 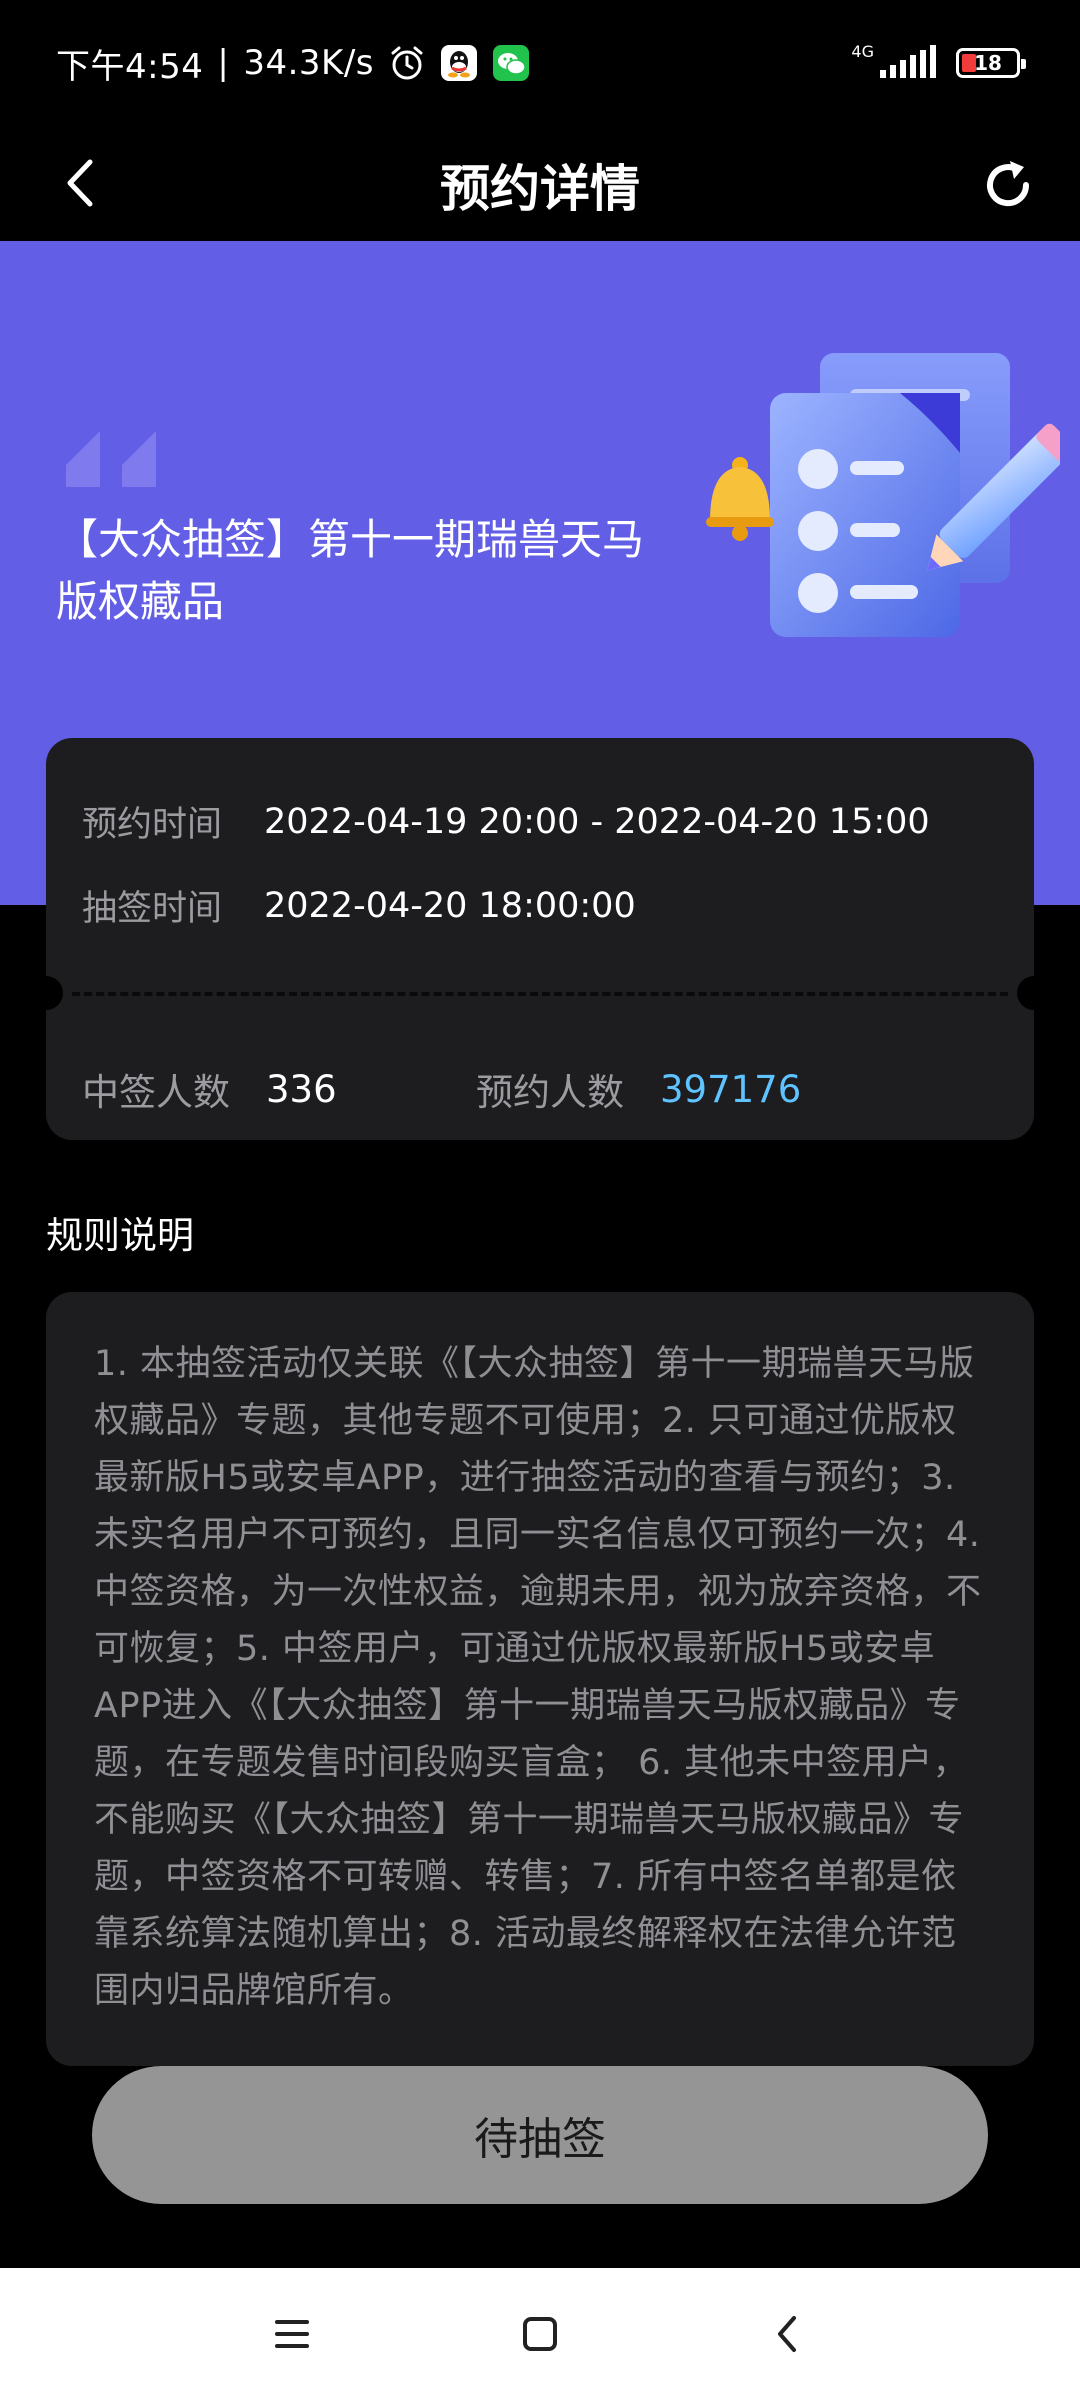 I want to click on page-title: 预约详情, so click(x=540, y=189).